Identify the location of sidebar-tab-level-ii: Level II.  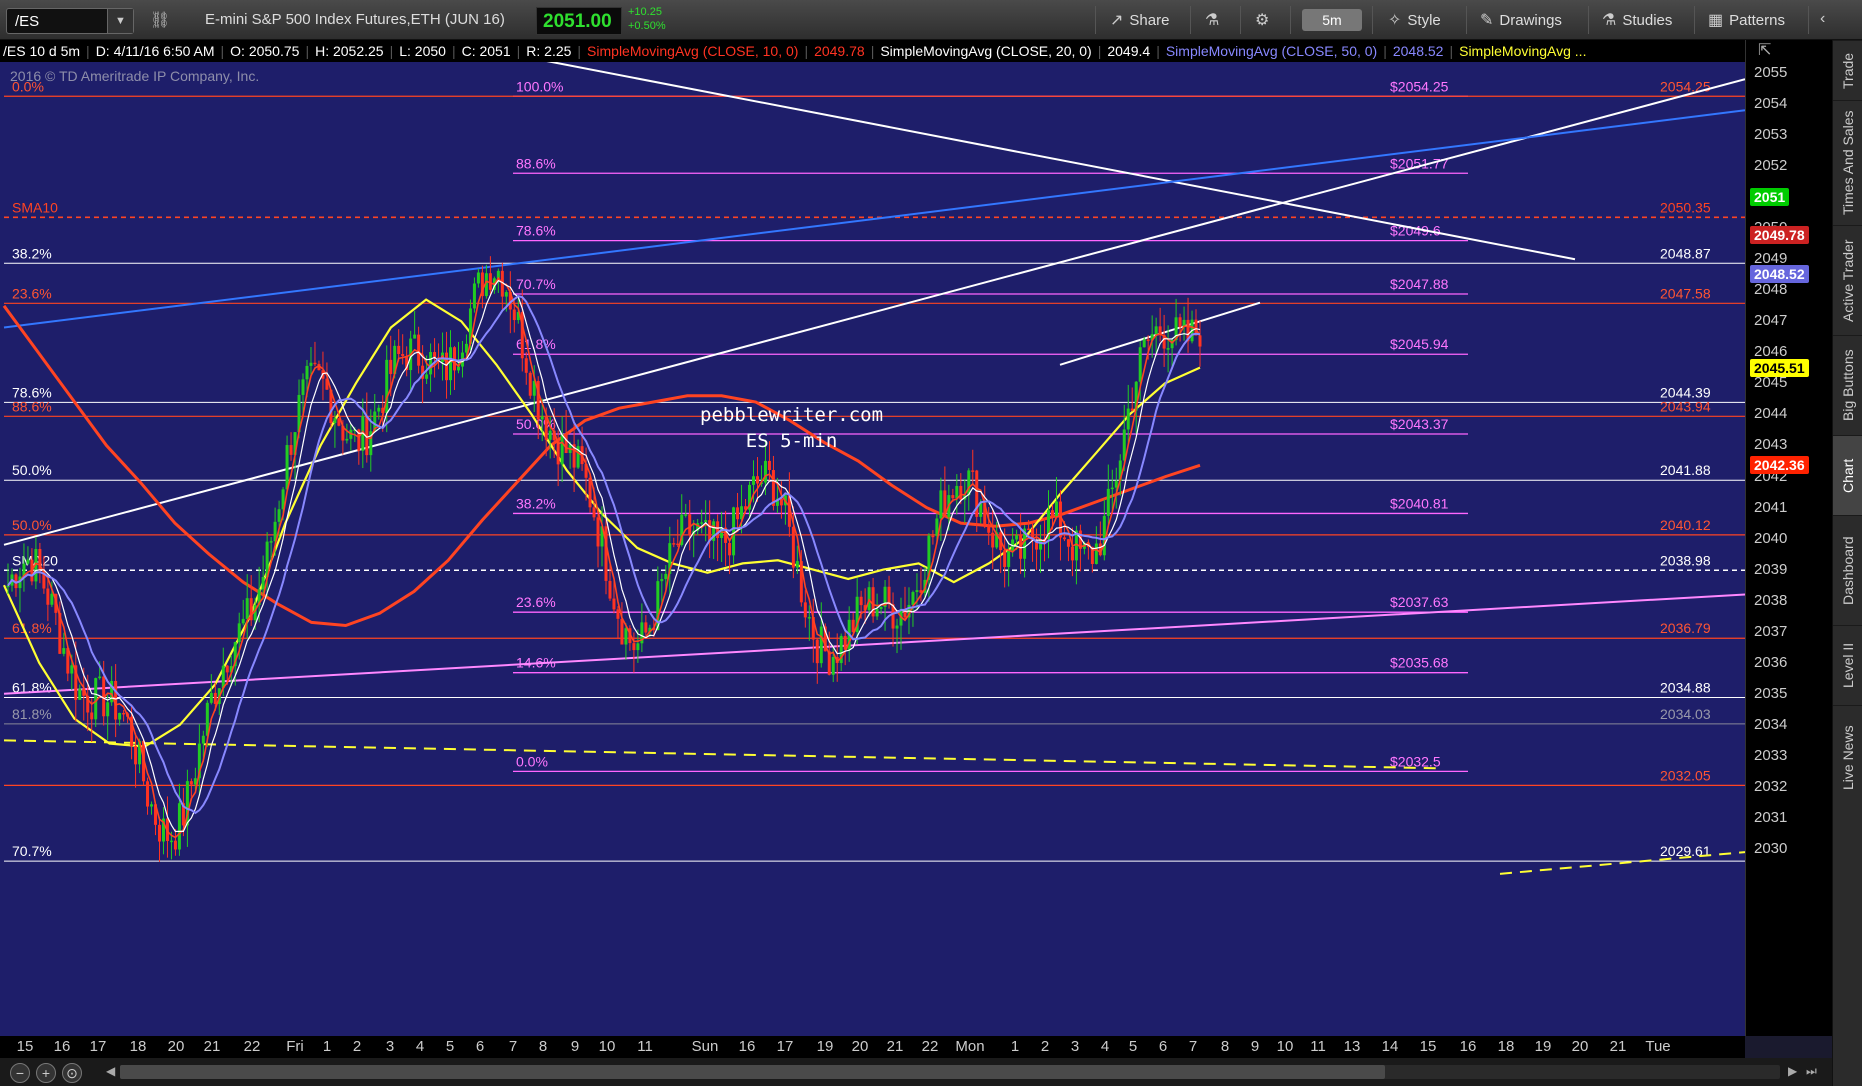
(1847, 665).